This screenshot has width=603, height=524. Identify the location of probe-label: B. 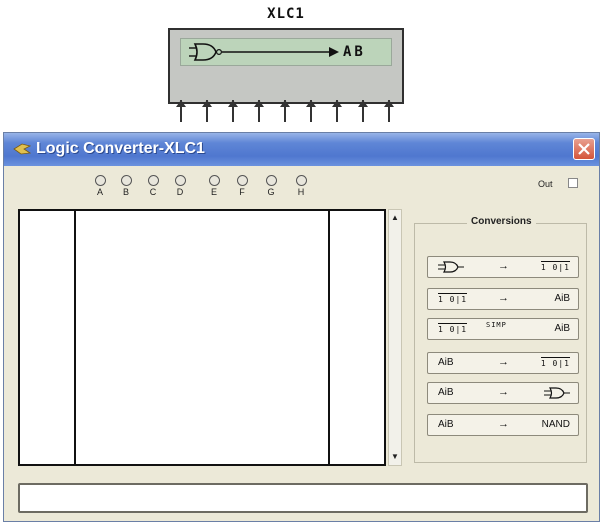
(125, 192).